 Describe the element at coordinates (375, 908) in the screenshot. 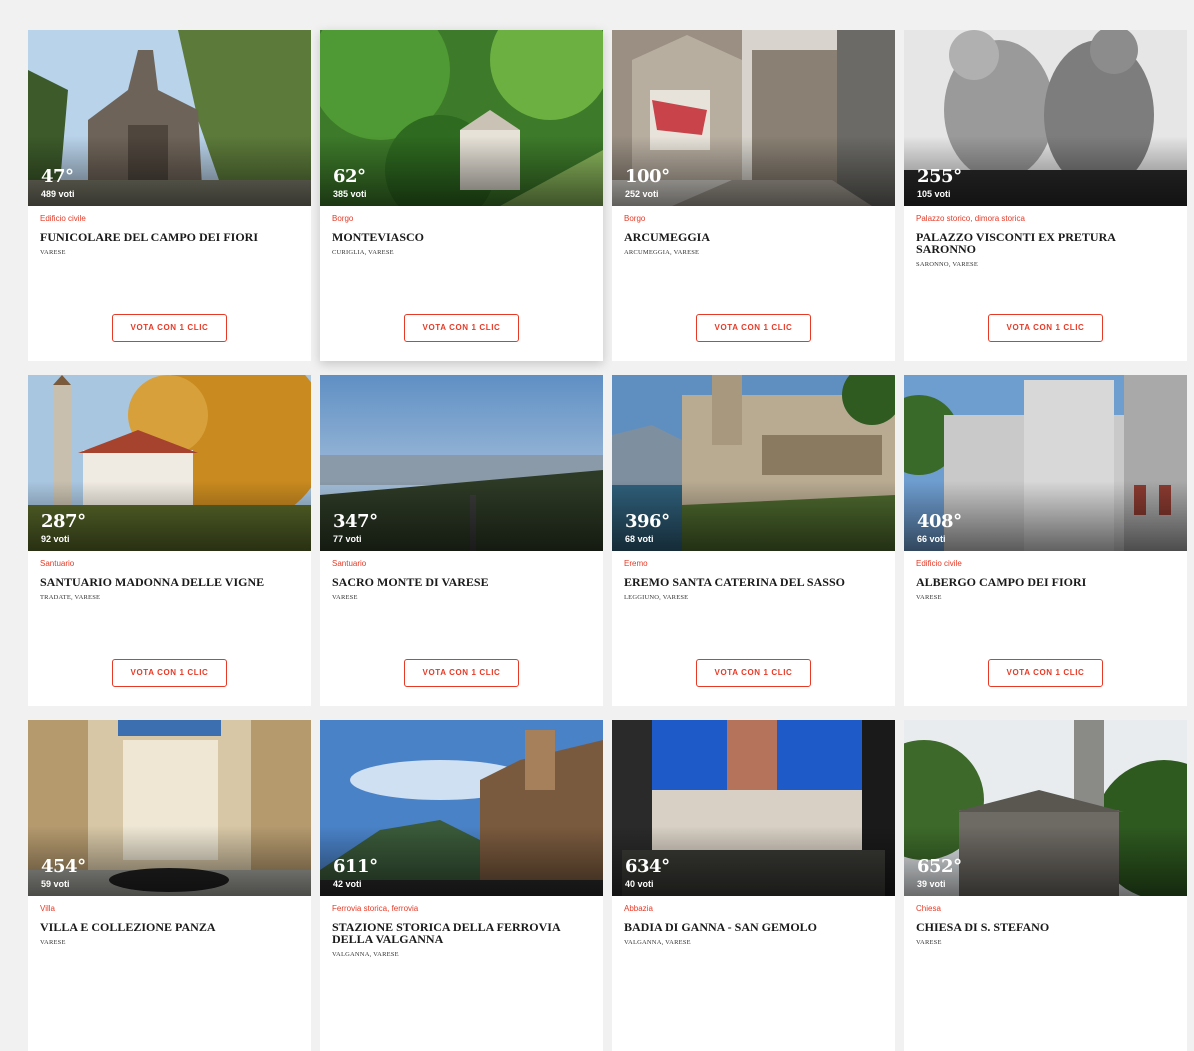

I see `category-label: Ferrovia storica, ferrovia` at that location.